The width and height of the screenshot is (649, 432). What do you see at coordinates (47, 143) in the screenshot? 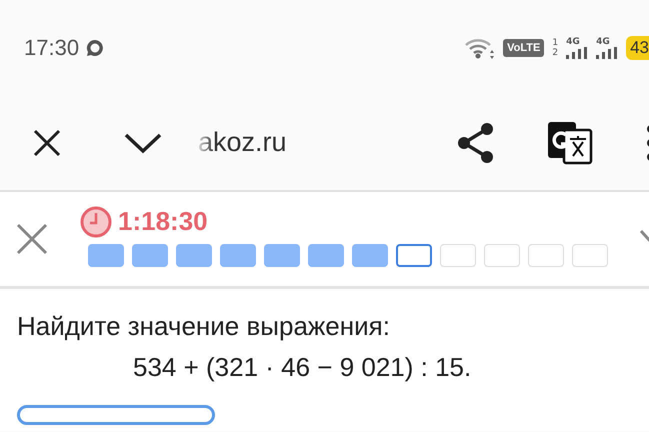
I see `close-icon` at bounding box center [47, 143].